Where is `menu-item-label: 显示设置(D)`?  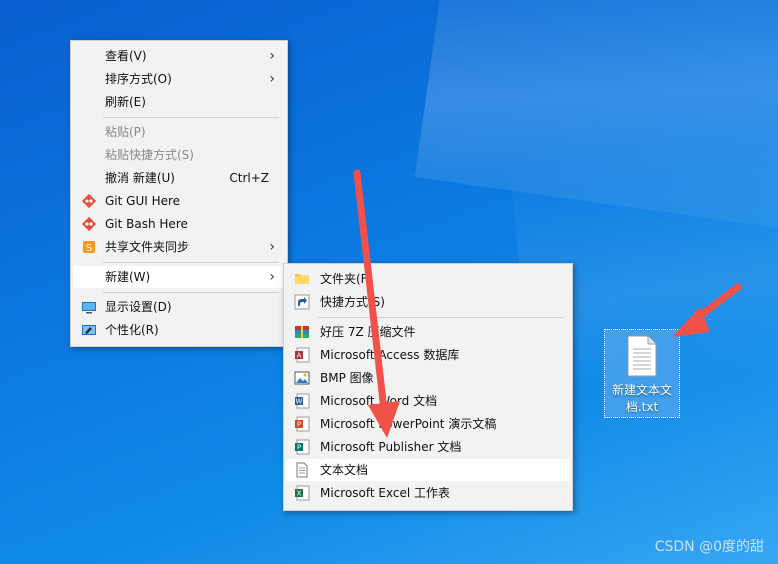
menu-item-label: 显示设置(D) is located at coordinates (138, 307).